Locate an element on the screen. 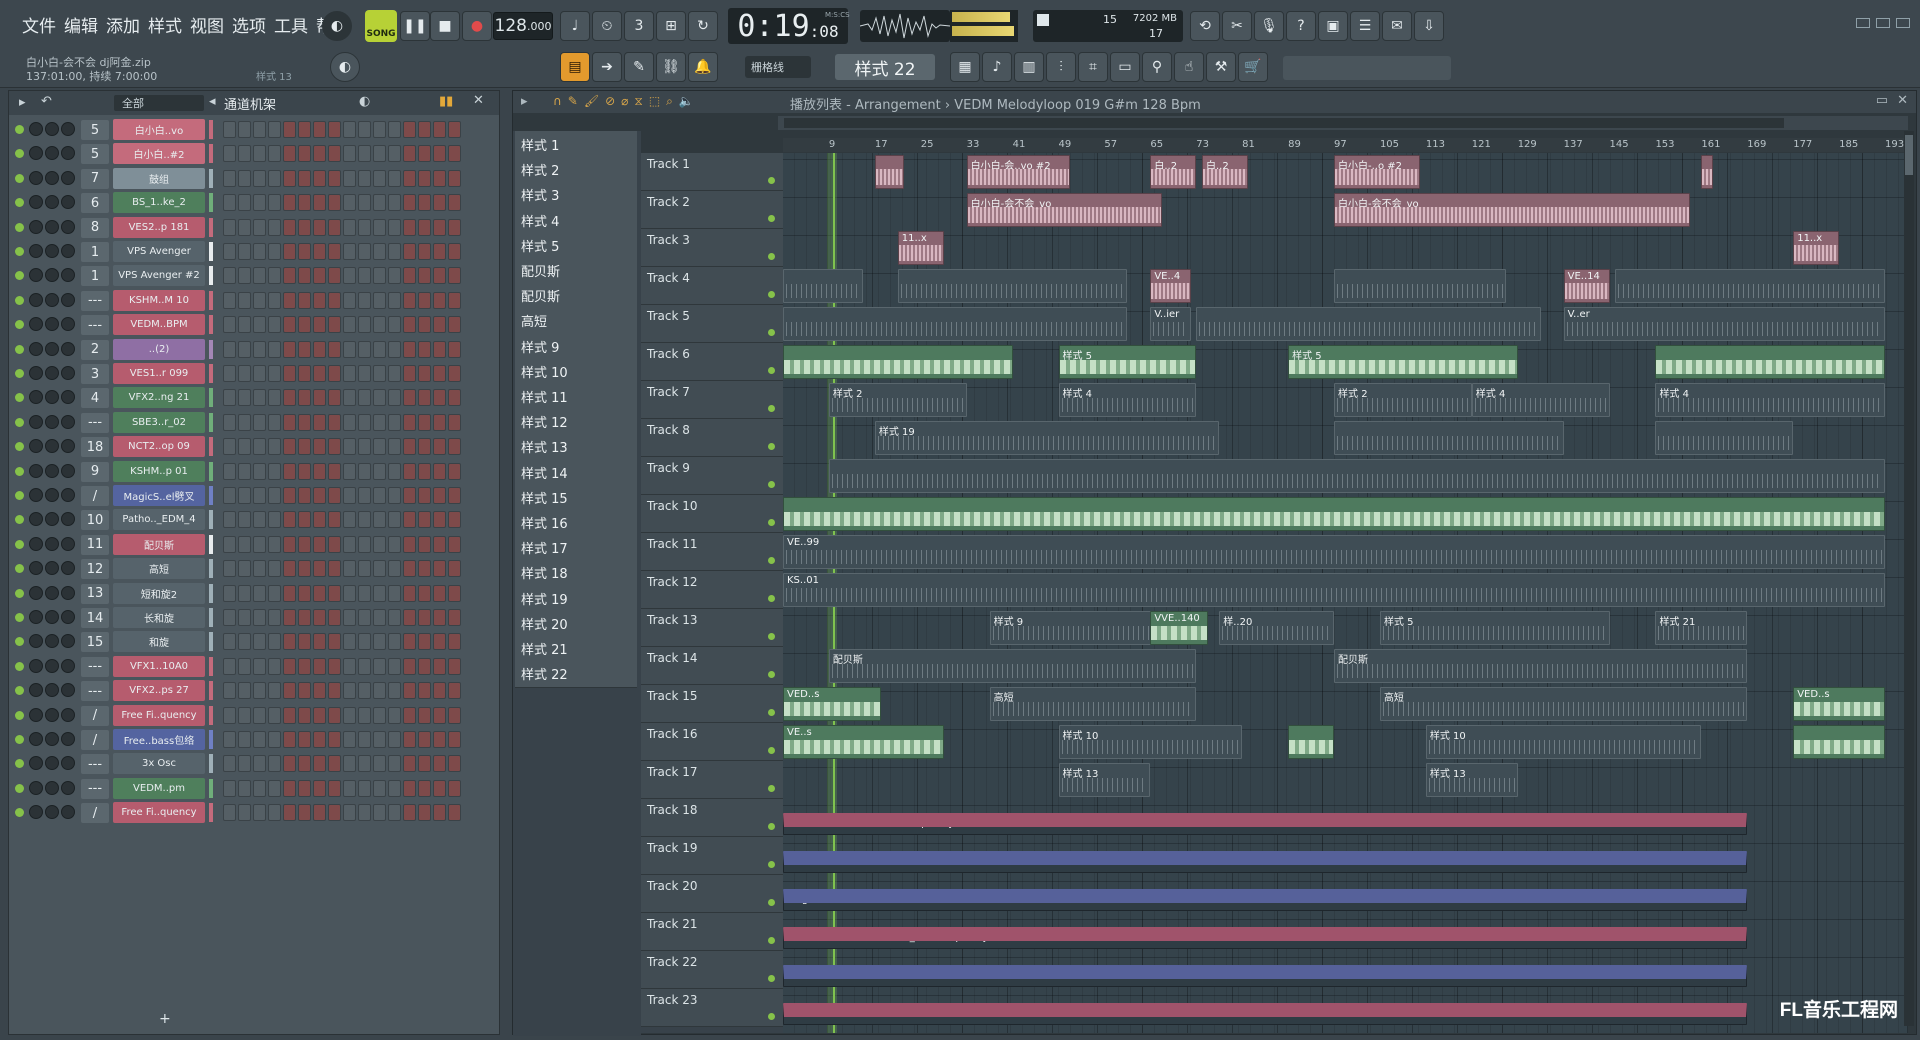  channel-name-button: Free..bass包络 is located at coordinates (159, 739).